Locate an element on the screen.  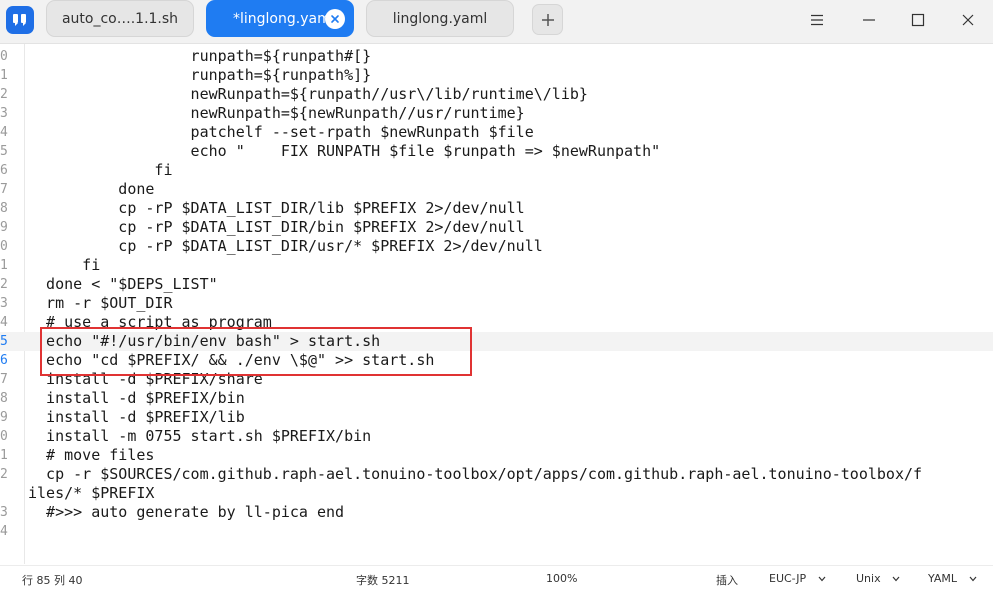
close-tab-icon is located at coordinates (335, 19).